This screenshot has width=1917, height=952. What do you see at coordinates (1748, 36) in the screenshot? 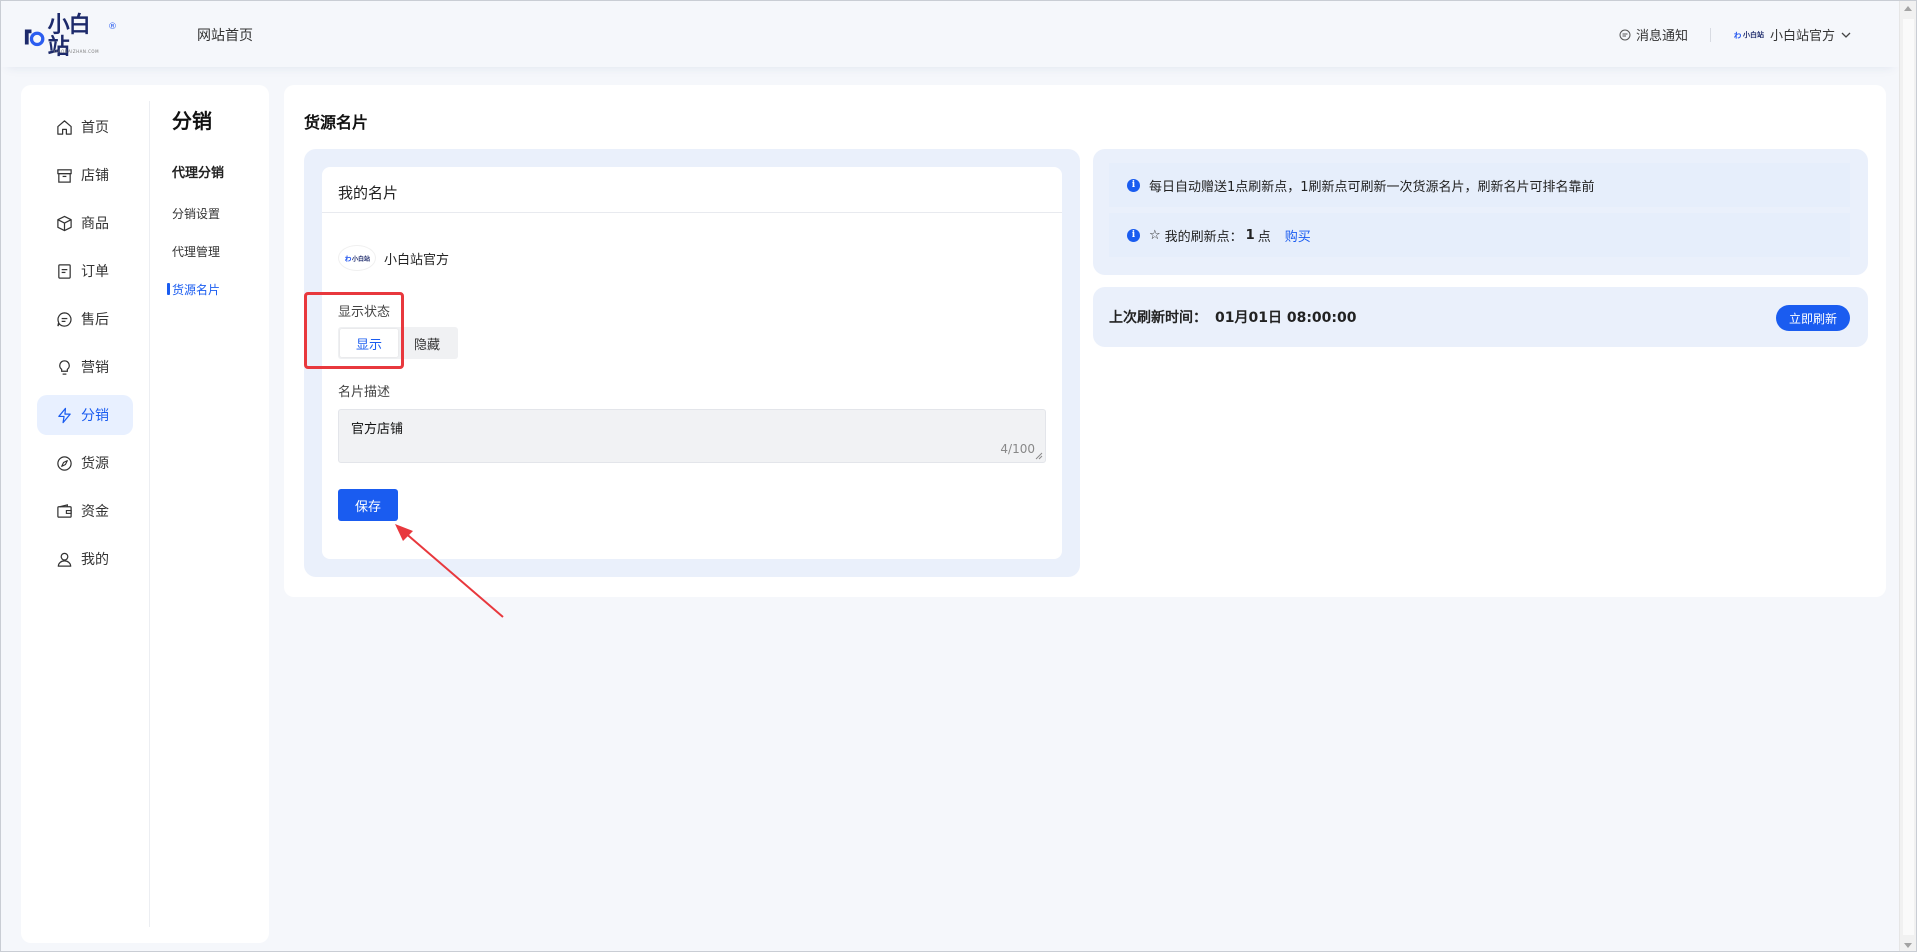
I see `user-avatar: ゎ小白站` at bounding box center [1748, 36].